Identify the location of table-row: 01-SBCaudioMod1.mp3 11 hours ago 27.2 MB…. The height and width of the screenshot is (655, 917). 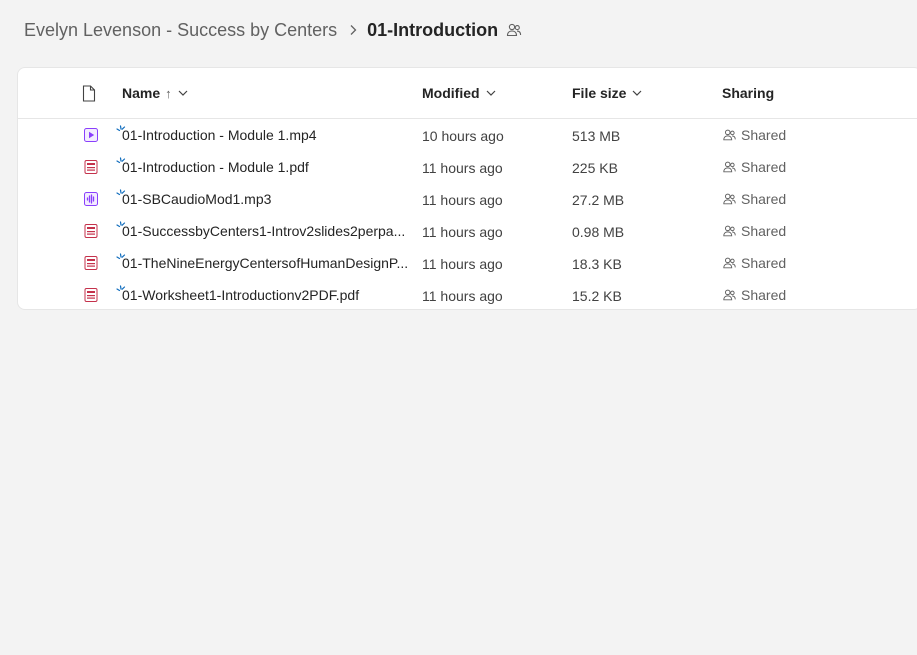
(467, 199).